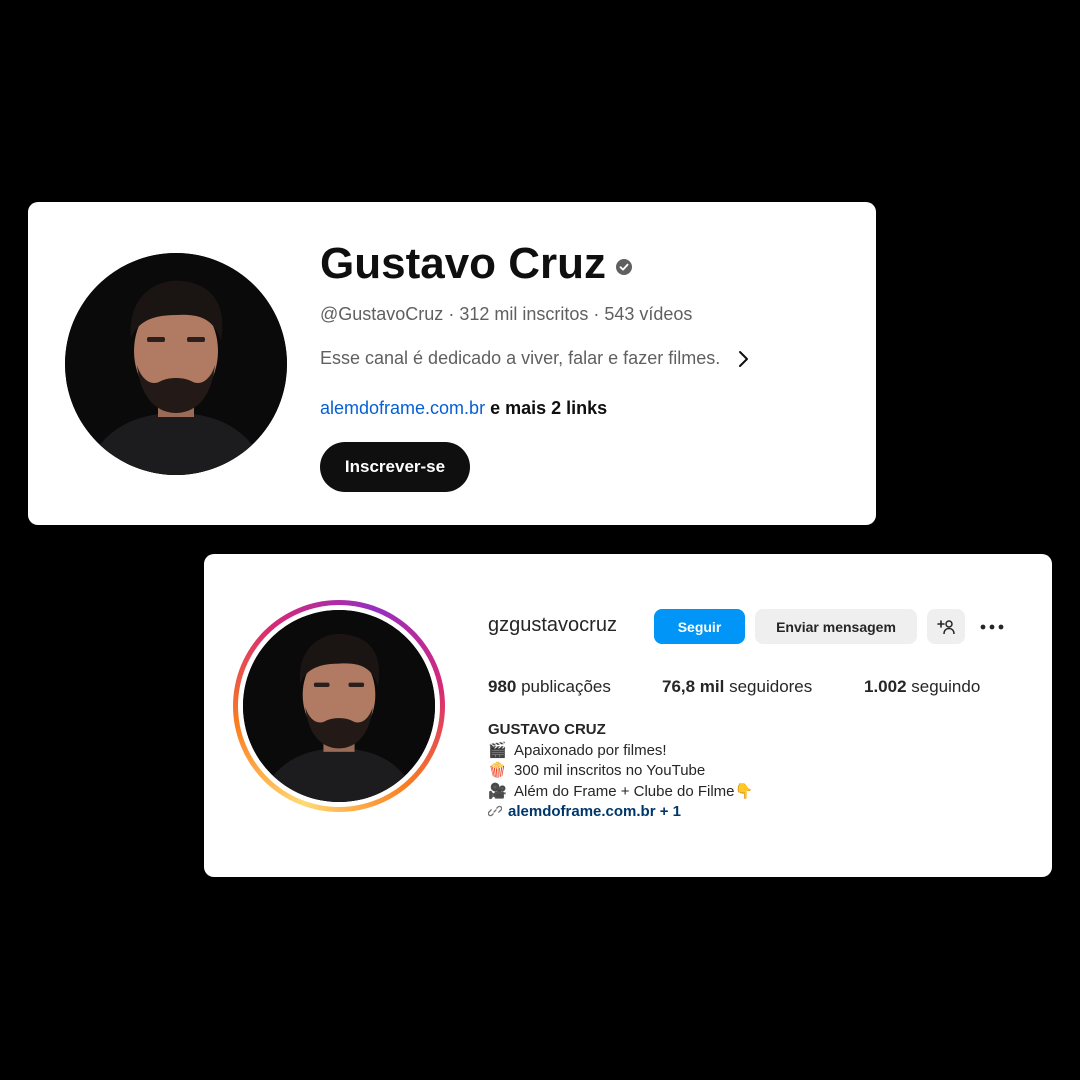 Image resolution: width=1080 pixels, height=1080 pixels. Describe the element at coordinates (497, 750) in the screenshot. I see `clapperboard-emoji-icon: 🎬` at that location.